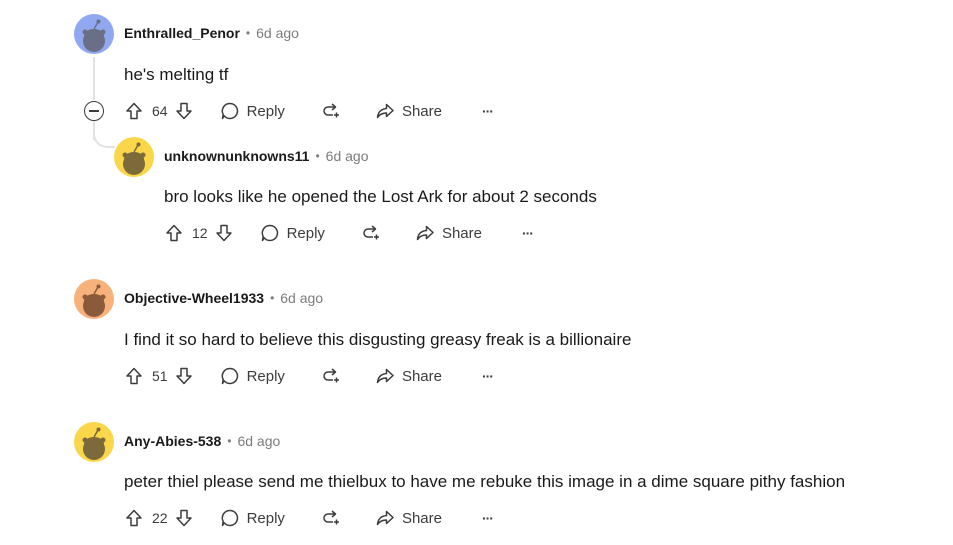 The height and width of the screenshot is (545, 953). I want to click on comment-actions: 64 Reply Share ···, so click(309, 111).